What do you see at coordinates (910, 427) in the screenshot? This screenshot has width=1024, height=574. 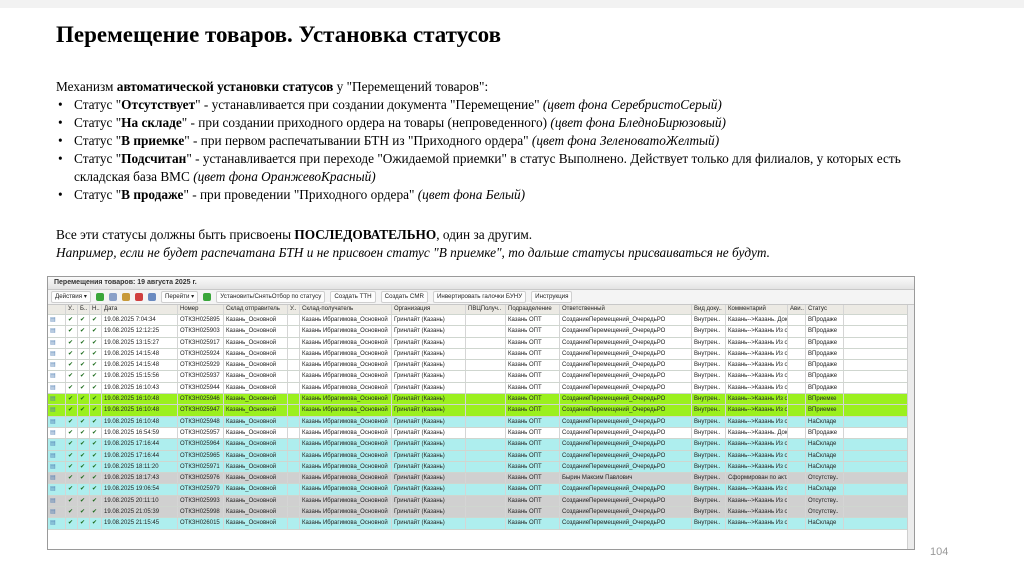 I see `vertical-scrollbar` at bounding box center [910, 427].